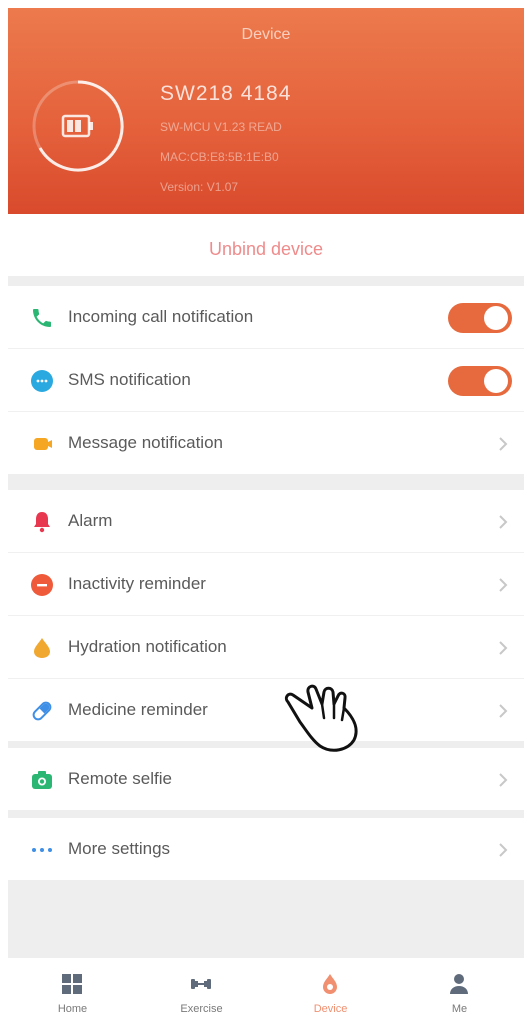 Image resolution: width=524 pixels, height=1023 pixels. What do you see at coordinates (42, 648) in the screenshot?
I see `water-drop-icon` at bounding box center [42, 648].